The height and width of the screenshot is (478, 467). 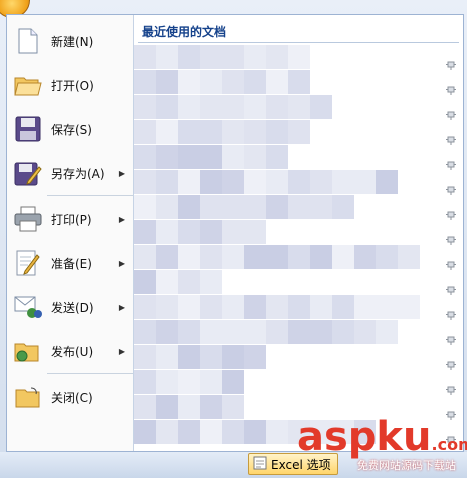 What do you see at coordinates (28, 307) in the screenshot?
I see `send-icon` at bounding box center [28, 307].